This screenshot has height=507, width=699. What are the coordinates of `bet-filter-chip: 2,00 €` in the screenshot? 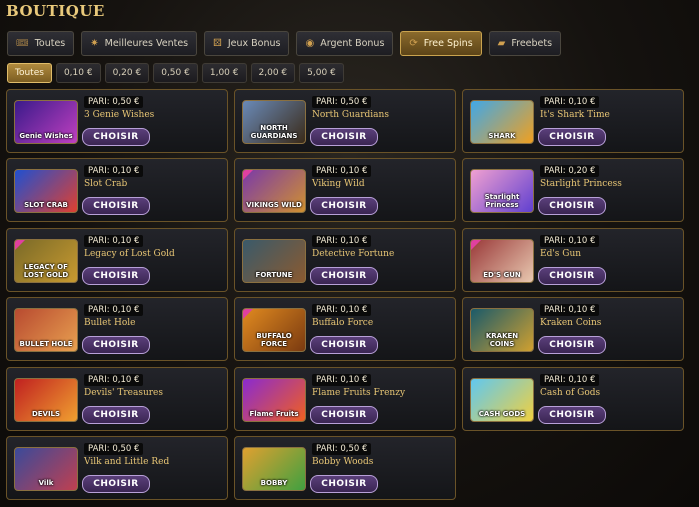 It's located at (273, 73).